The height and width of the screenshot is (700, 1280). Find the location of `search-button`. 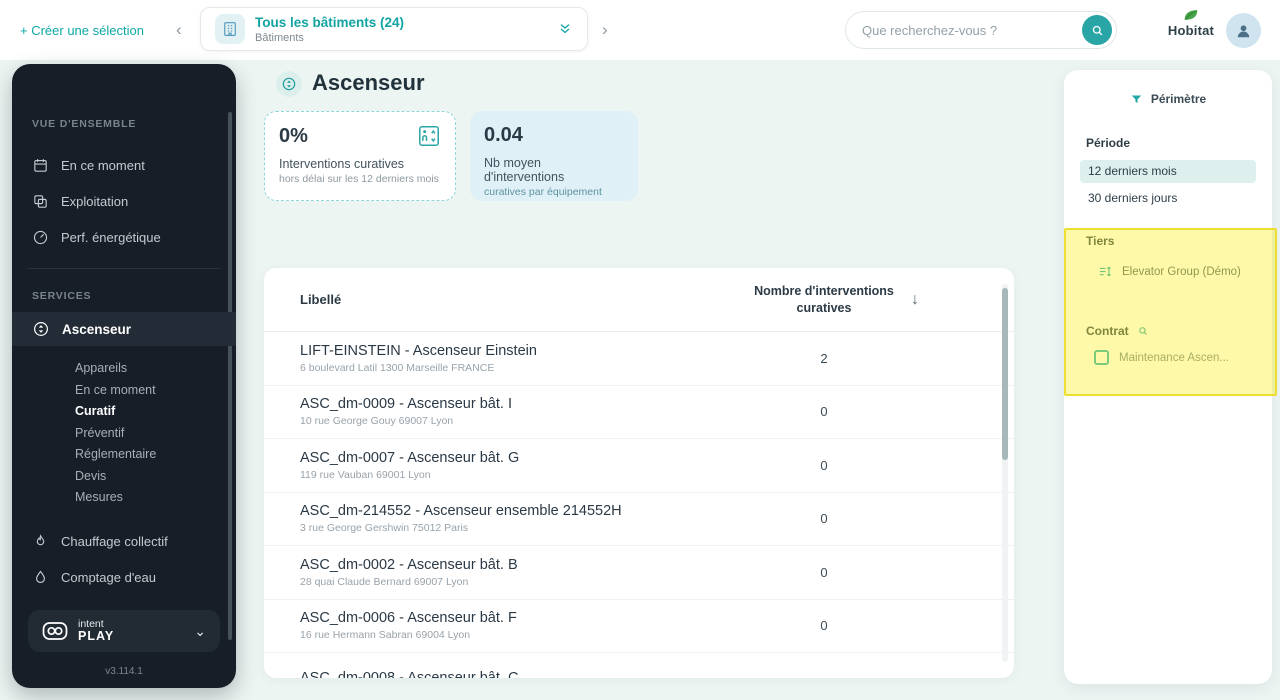

search-button is located at coordinates (1097, 30).